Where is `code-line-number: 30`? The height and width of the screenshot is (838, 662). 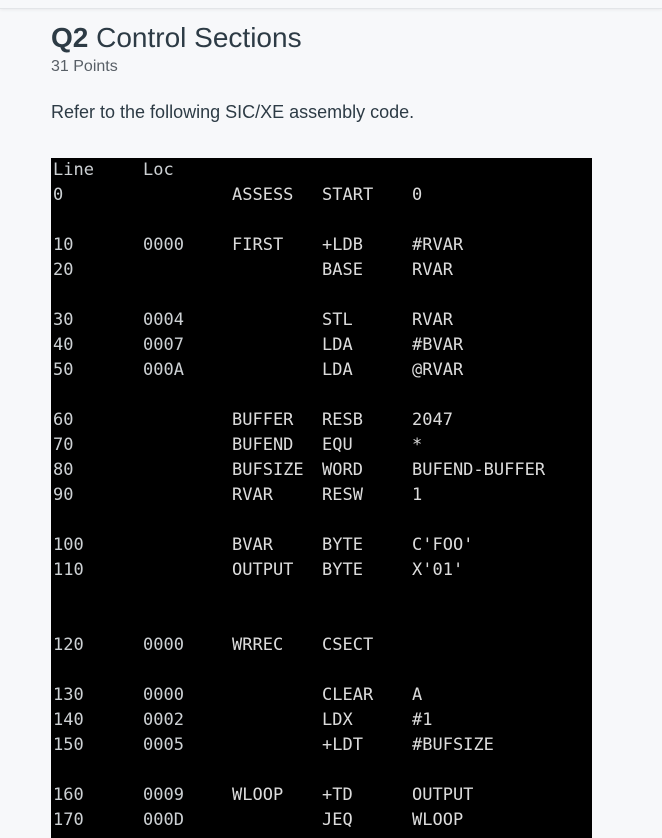 code-line-number: 30 is located at coordinates (63, 320).